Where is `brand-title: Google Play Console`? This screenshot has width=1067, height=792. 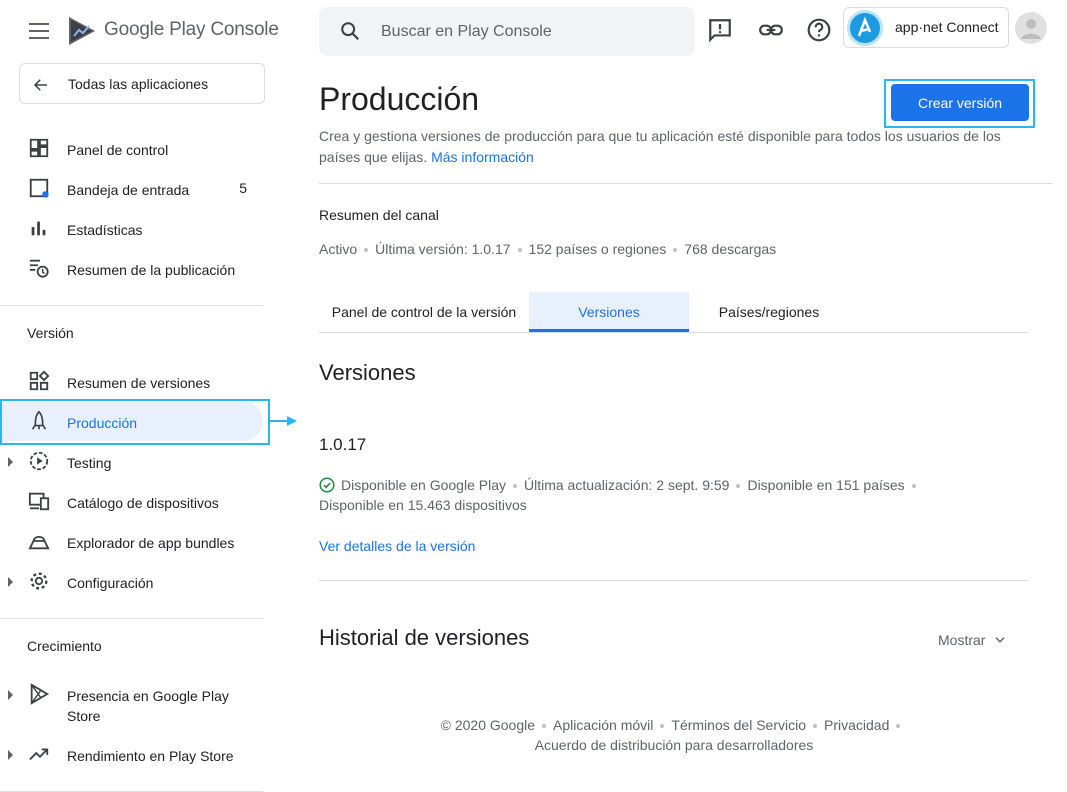
brand-title: Google Play Console is located at coordinates (191, 29).